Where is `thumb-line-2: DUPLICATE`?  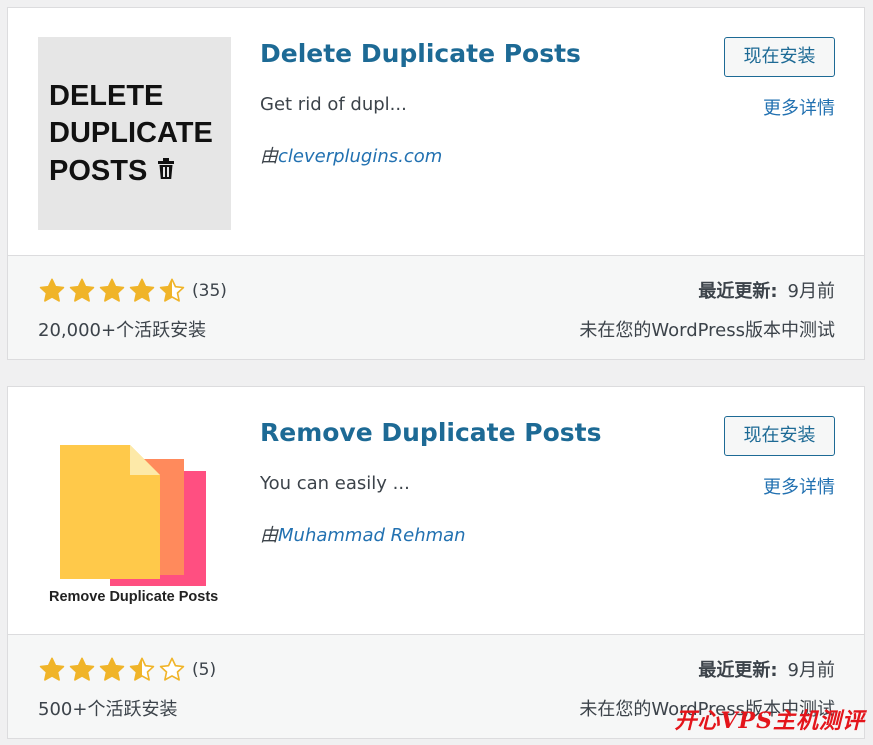
thumb-line-2: DUPLICATE is located at coordinates (131, 133).